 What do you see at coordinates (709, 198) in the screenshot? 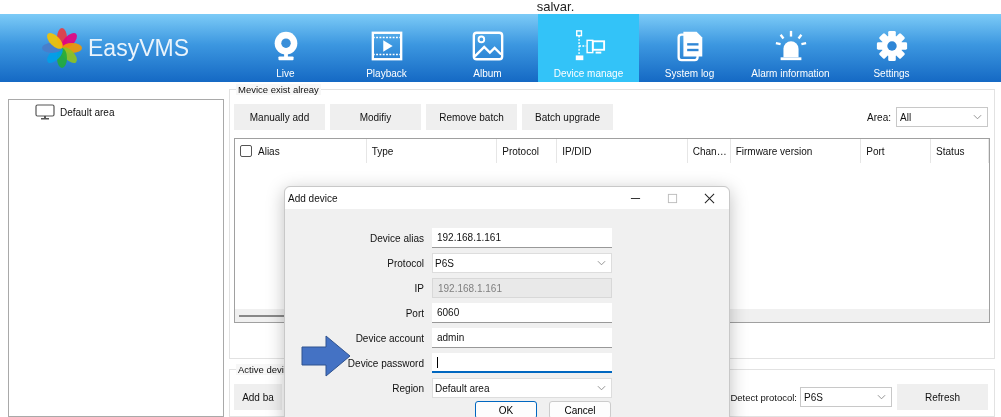
I see `close-icon` at bounding box center [709, 198].